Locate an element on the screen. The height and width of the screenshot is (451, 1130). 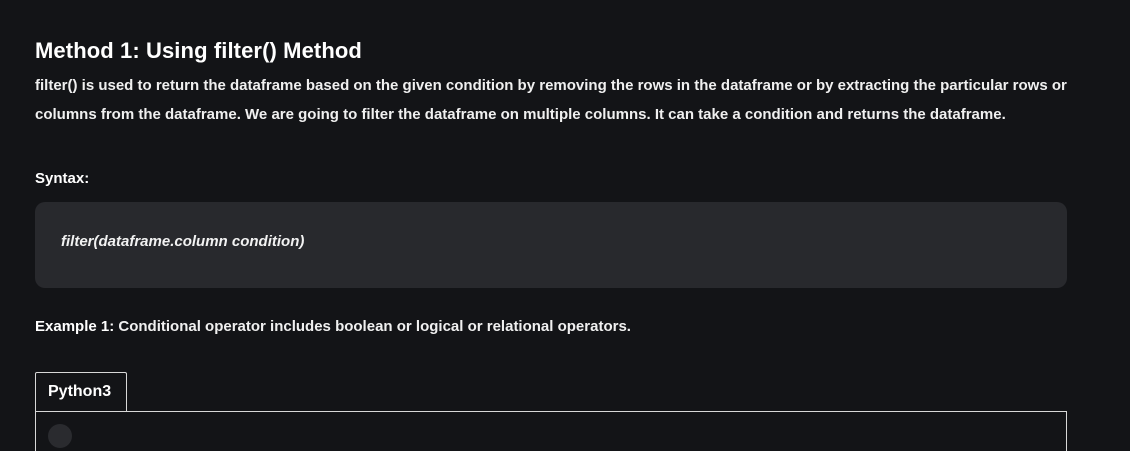
code-panel is located at coordinates (551, 431).